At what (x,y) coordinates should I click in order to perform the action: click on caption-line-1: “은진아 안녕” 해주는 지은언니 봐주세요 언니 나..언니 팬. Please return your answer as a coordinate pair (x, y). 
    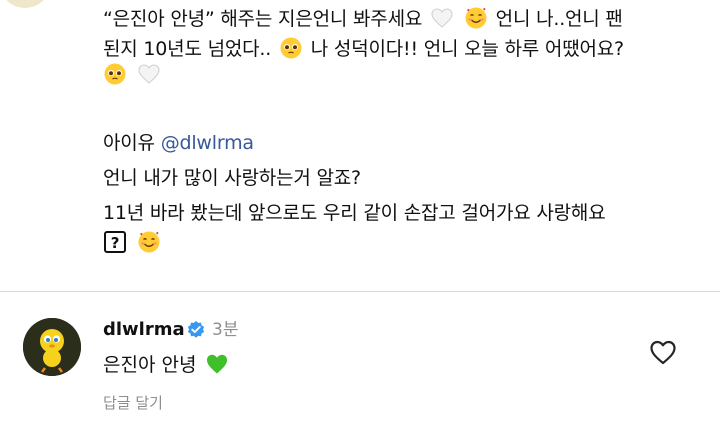
    Looking at the image, I should click on (363, 19).